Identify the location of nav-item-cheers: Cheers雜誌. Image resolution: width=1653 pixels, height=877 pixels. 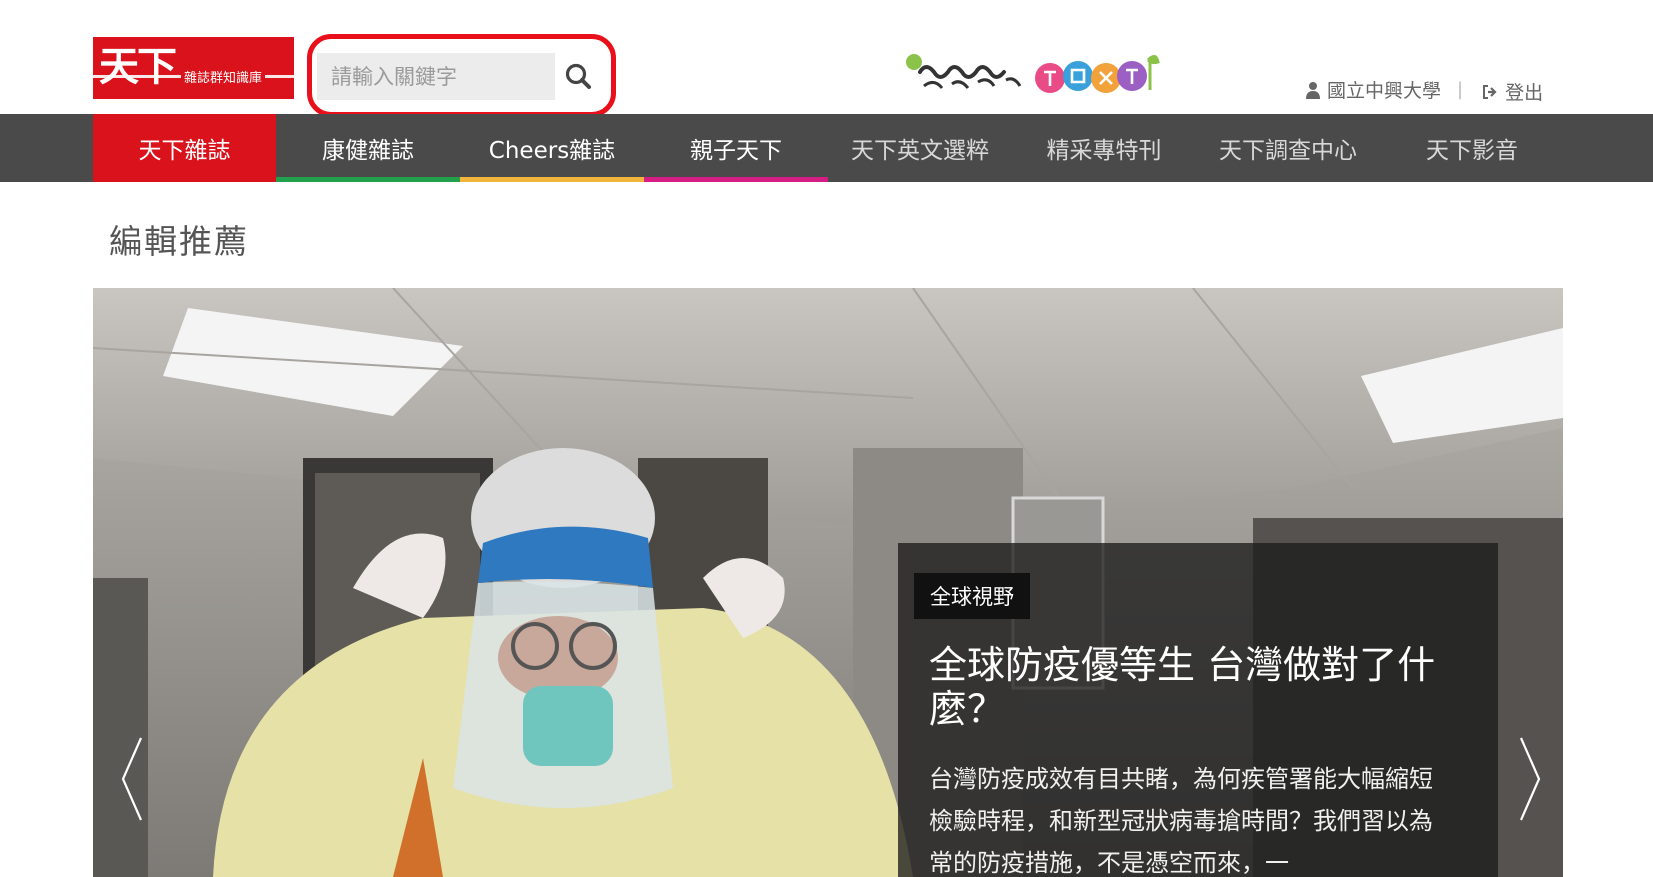
(552, 148).